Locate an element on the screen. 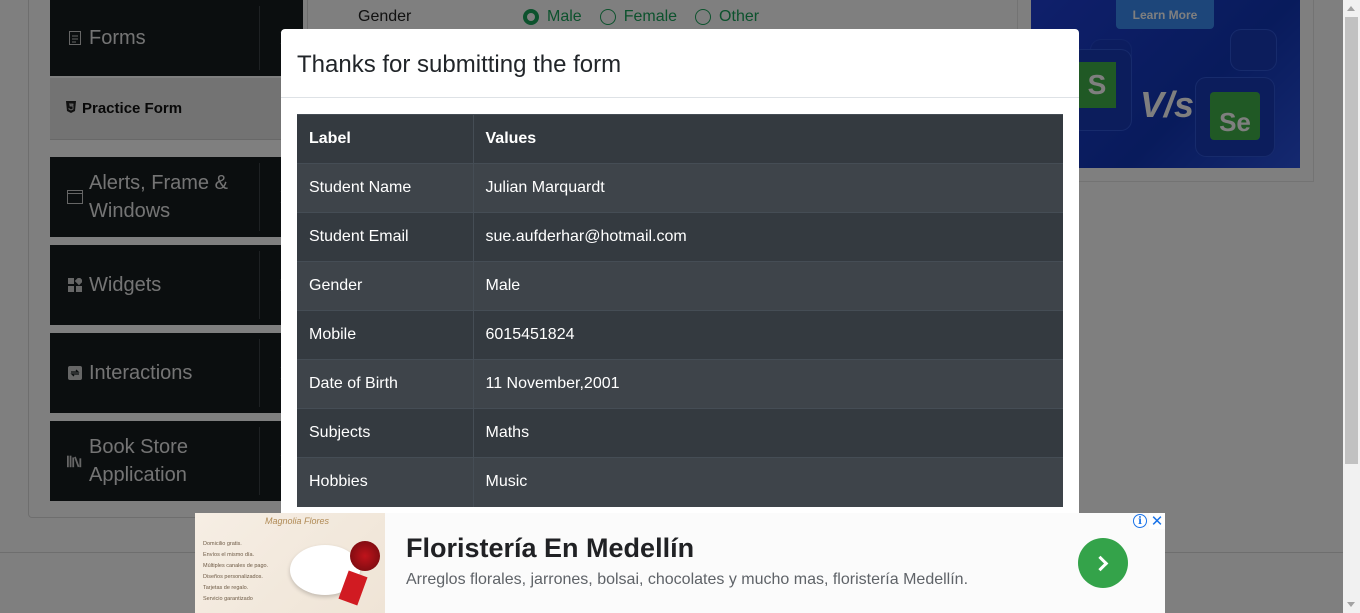 This screenshot has height=613, width=1360. row-label: Student Name is located at coordinates (385, 188).